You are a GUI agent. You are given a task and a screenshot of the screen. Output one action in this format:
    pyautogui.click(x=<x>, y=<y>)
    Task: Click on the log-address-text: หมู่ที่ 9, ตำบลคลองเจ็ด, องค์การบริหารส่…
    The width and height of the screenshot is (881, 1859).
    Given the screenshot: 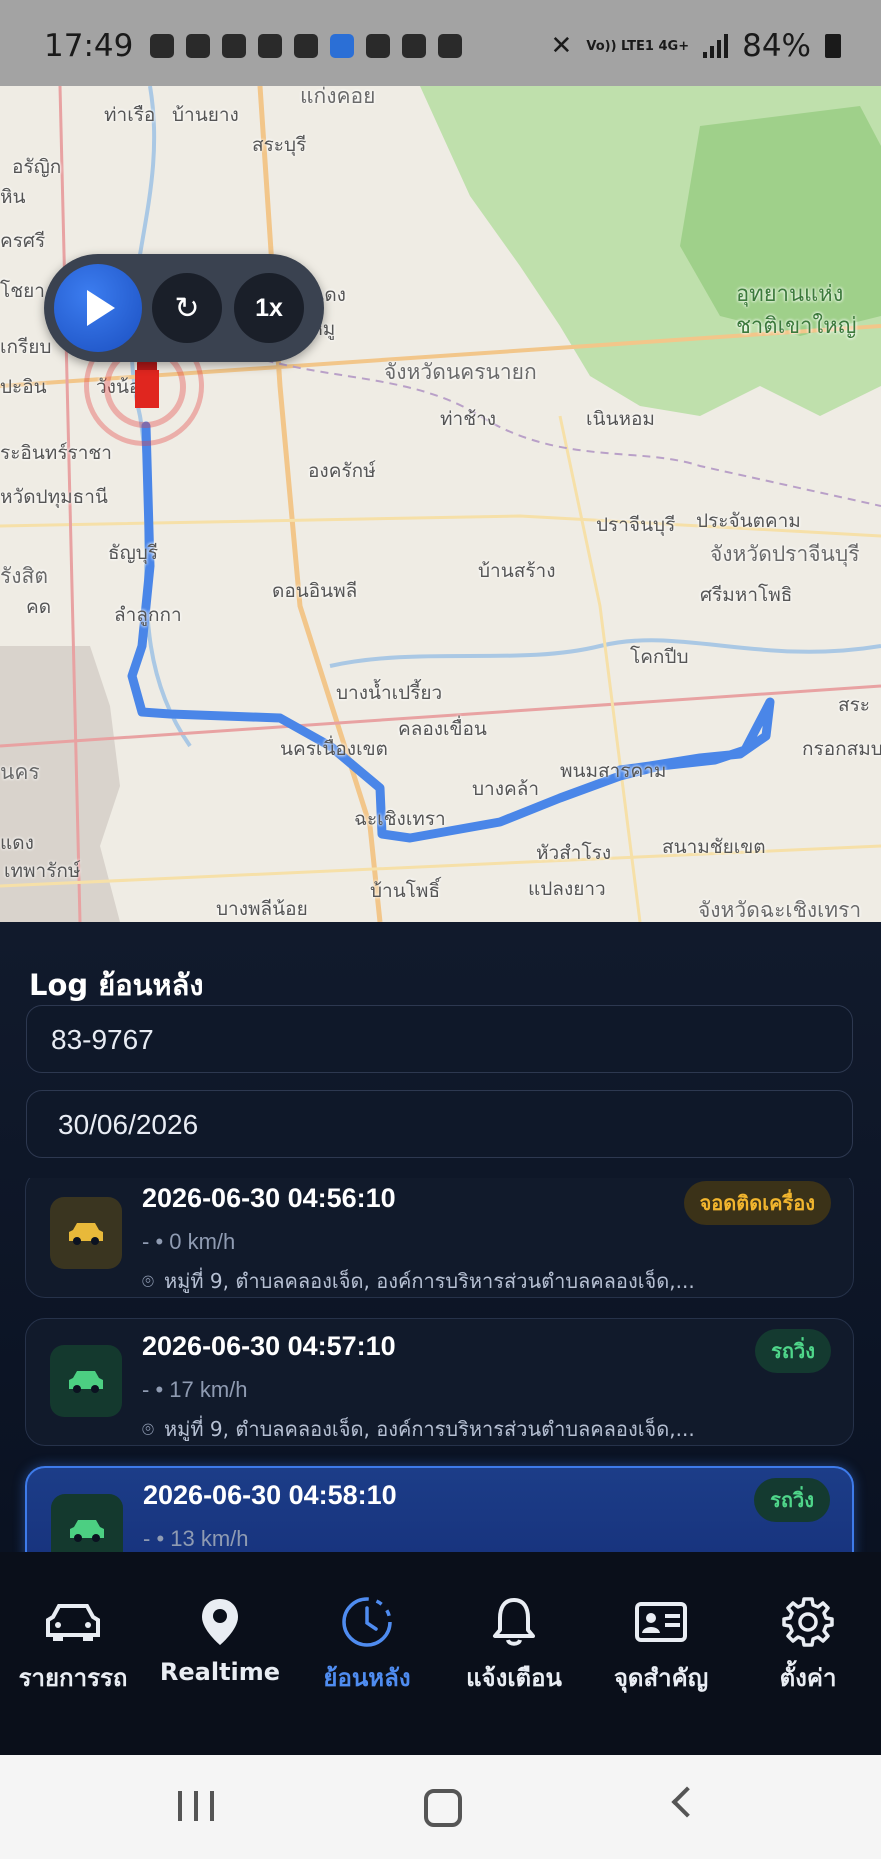 What is the action you would take?
    pyautogui.click(x=429, y=1281)
    